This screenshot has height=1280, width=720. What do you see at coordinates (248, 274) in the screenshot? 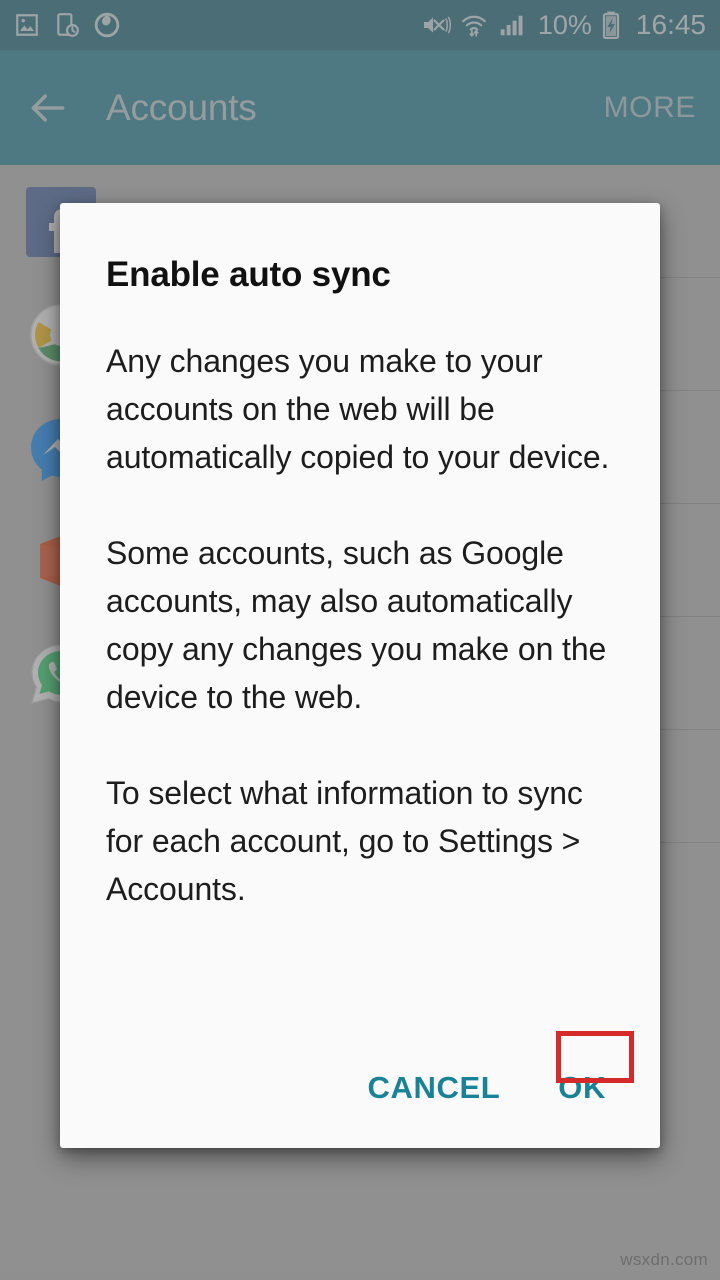
I see `dialog-title: Enable auto sync` at bounding box center [248, 274].